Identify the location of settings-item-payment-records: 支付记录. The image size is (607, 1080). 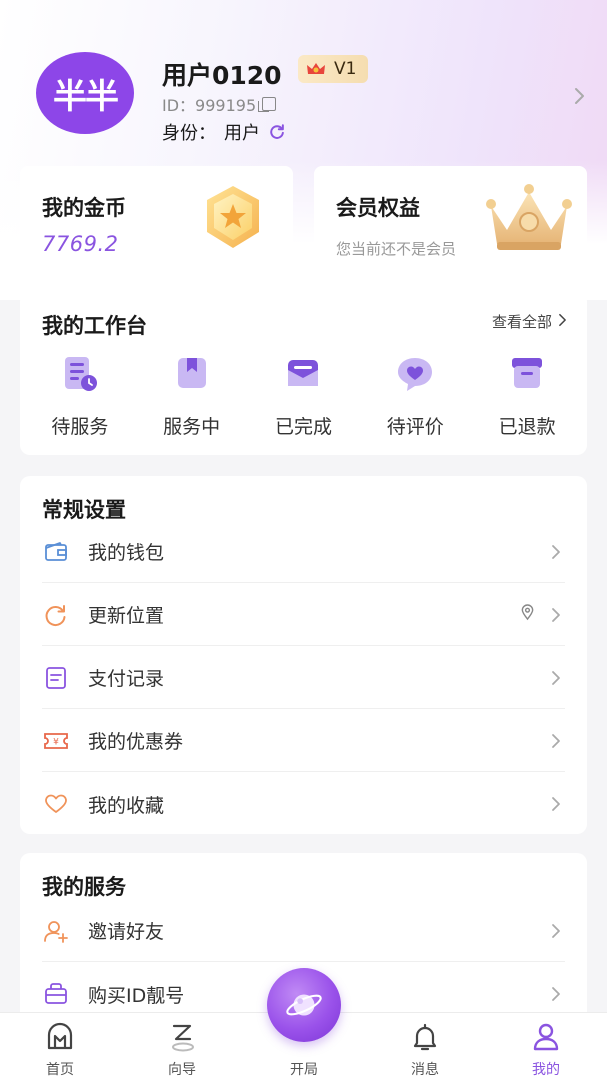
(303, 678).